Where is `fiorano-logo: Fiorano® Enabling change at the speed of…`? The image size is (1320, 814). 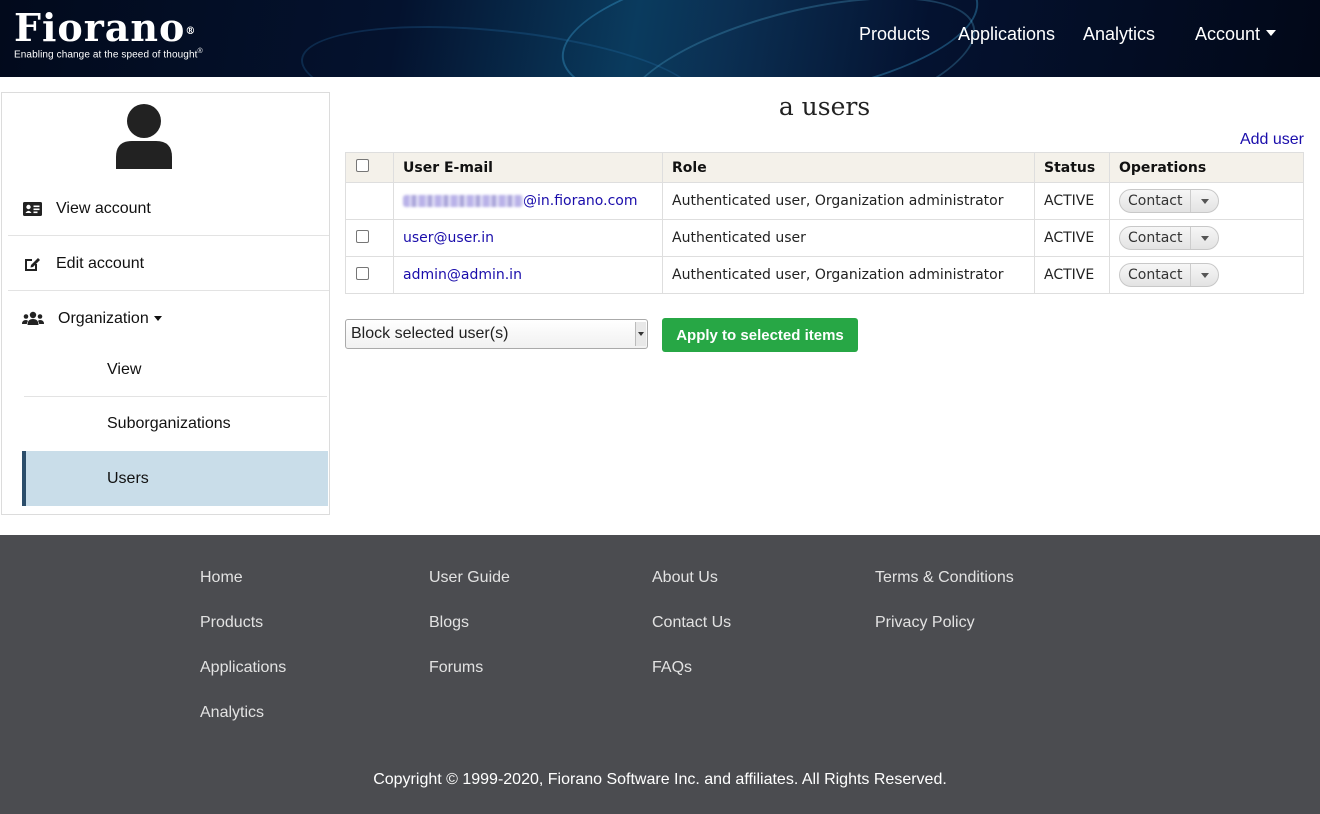 fiorano-logo: Fiorano® Enabling change at the speed of… is located at coordinates (108, 33).